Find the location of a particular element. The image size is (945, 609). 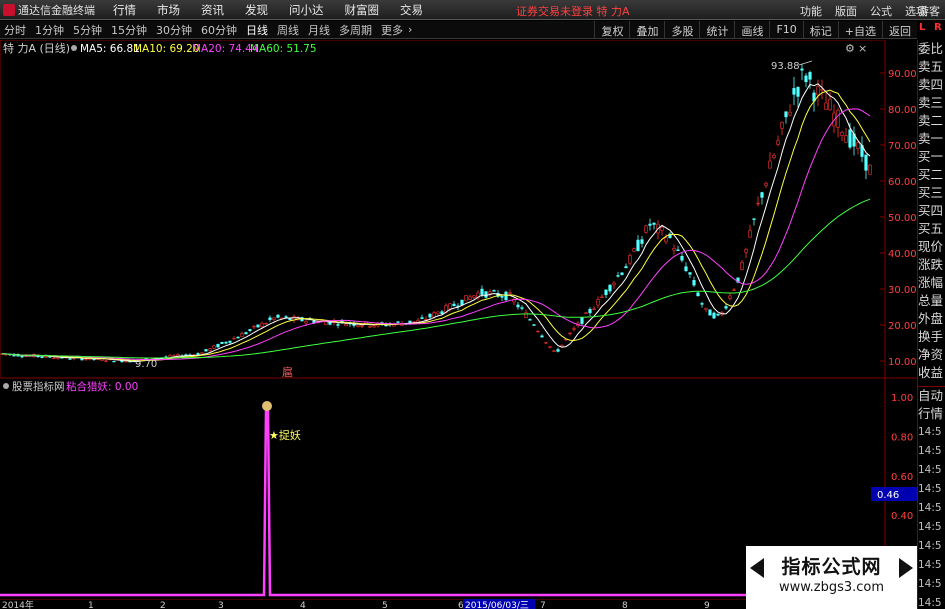

axis-month-label: 1 is located at coordinates (91, 605).